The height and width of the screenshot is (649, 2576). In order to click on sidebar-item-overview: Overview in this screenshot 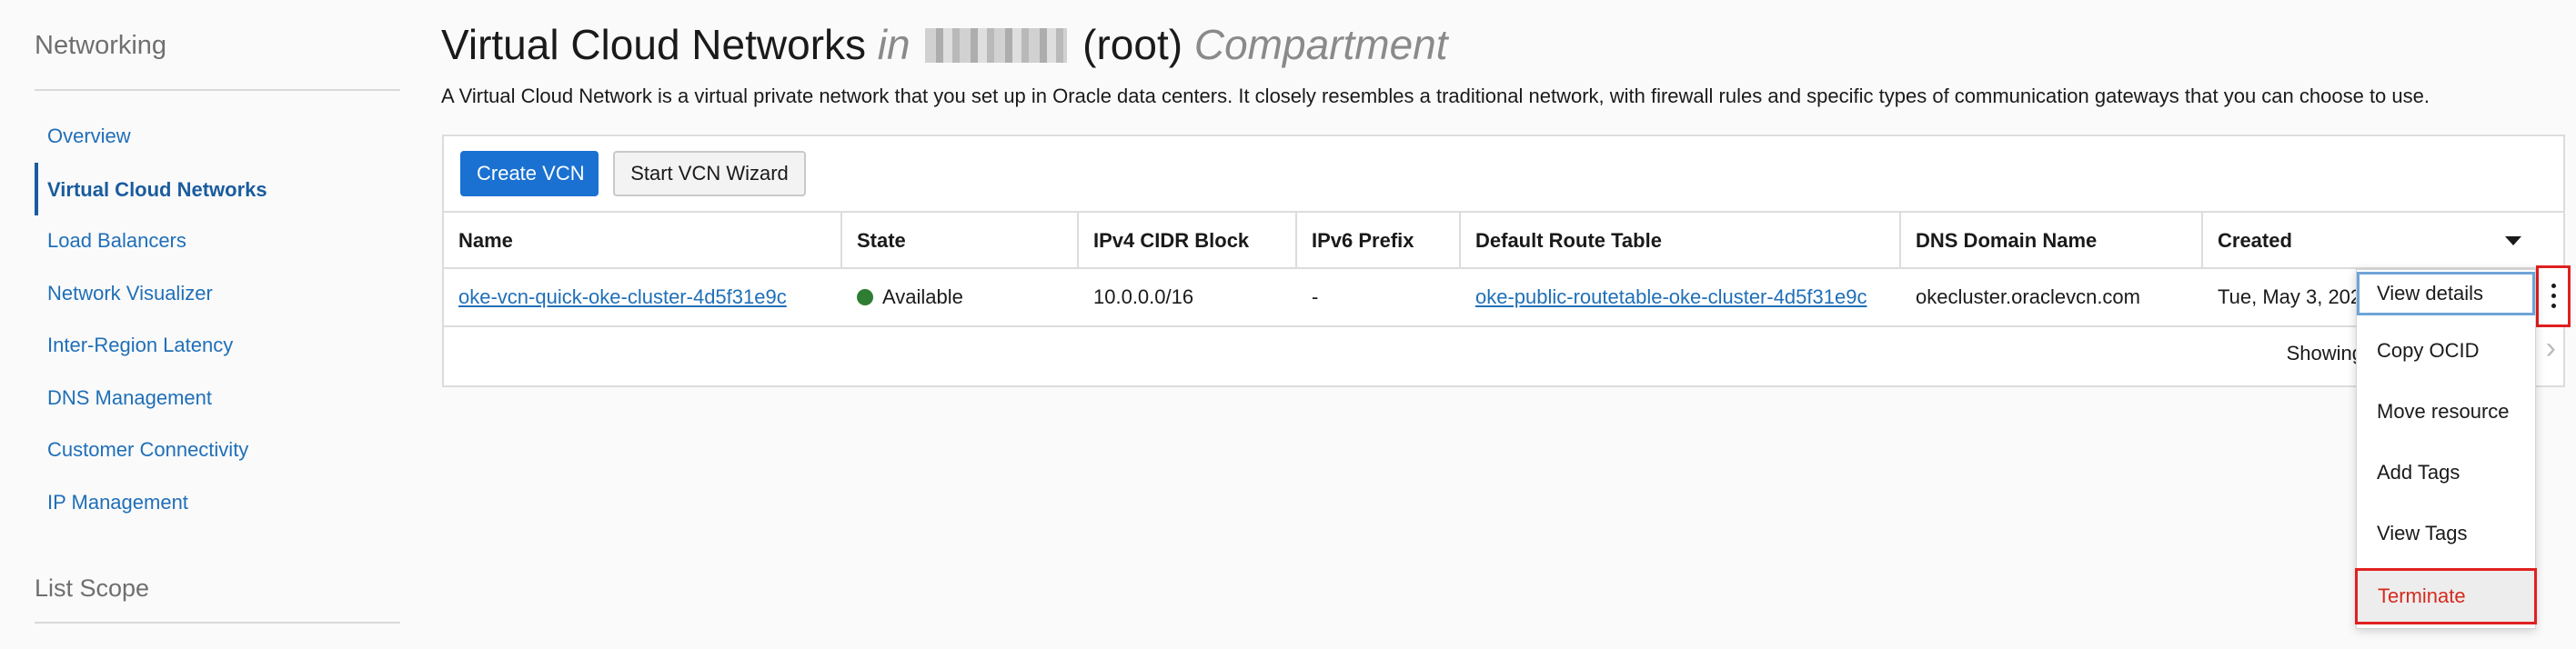, I will do `click(89, 136)`.